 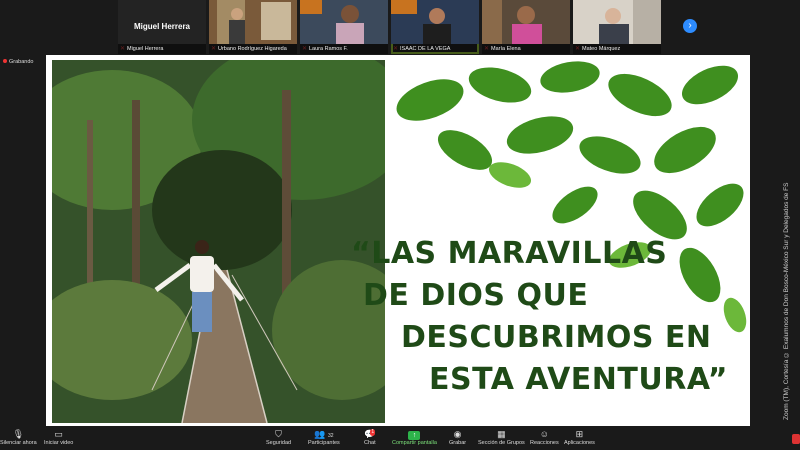 I want to click on participant-tile-0: Miguel Herrera ✕ Miguel Herrera, so click(x=162, y=27).